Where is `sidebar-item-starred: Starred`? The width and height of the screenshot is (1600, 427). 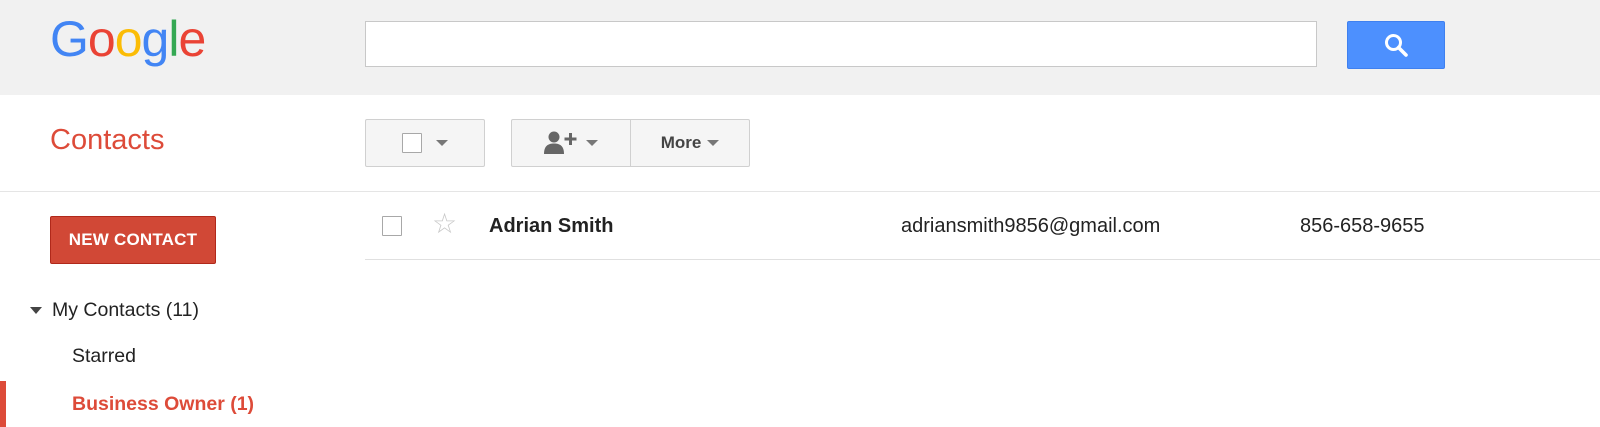 sidebar-item-starred: Starred is located at coordinates (104, 356).